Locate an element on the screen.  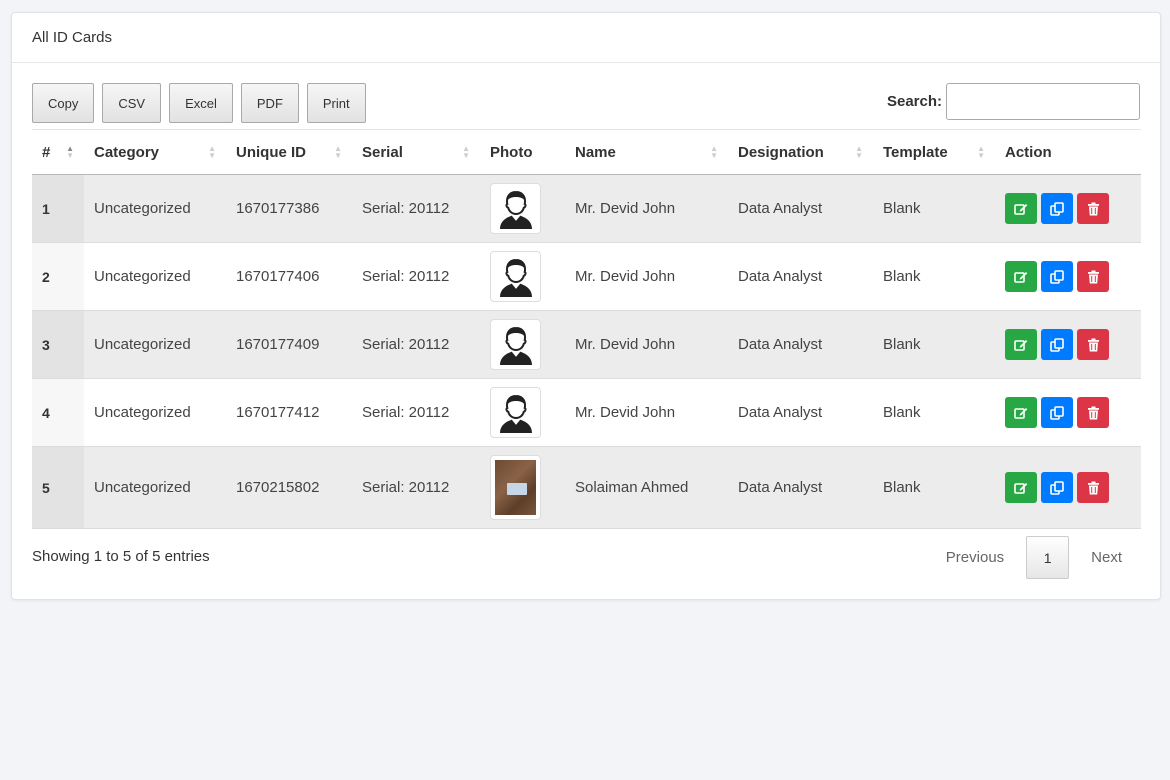
row-number: 5 is located at coordinates (58, 487).